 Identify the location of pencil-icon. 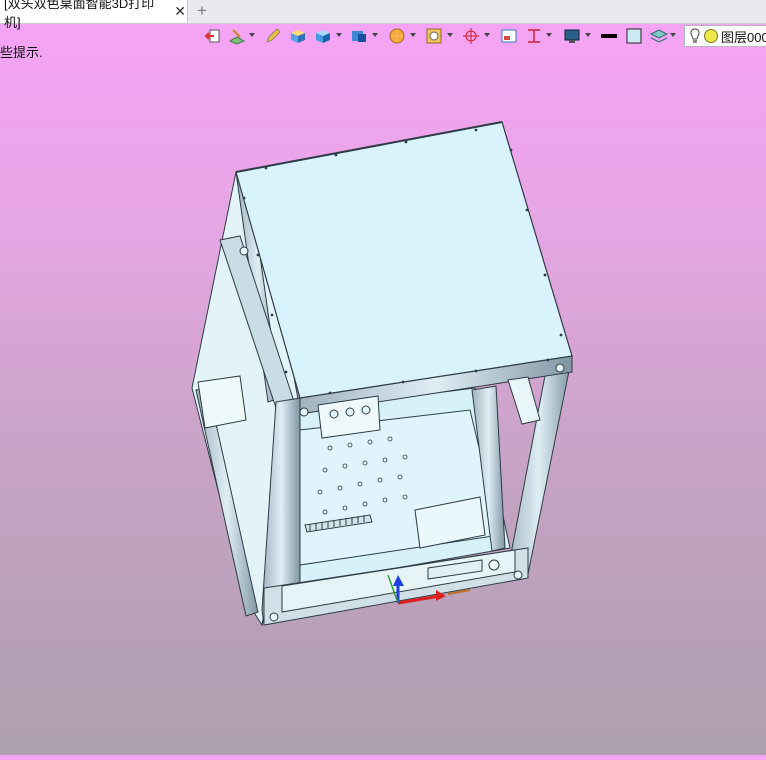
(273, 36).